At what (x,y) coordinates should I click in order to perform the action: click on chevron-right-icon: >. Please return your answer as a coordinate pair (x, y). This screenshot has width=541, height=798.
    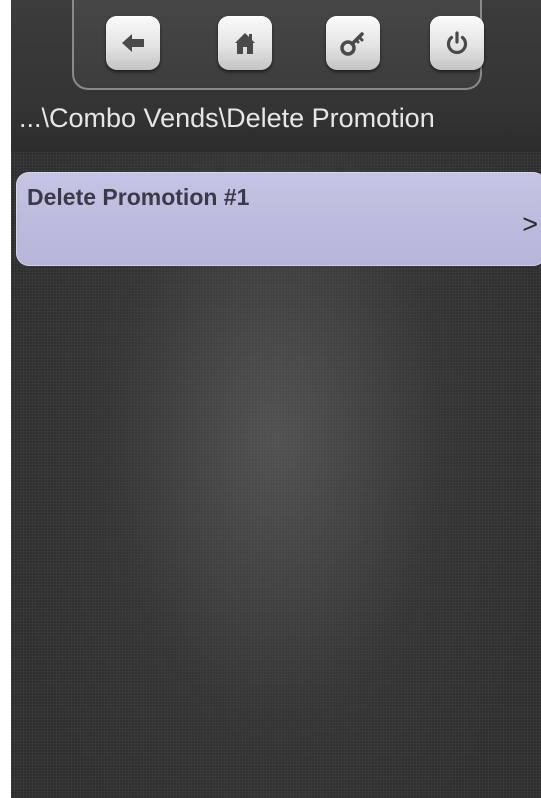
    Looking at the image, I should click on (530, 224).